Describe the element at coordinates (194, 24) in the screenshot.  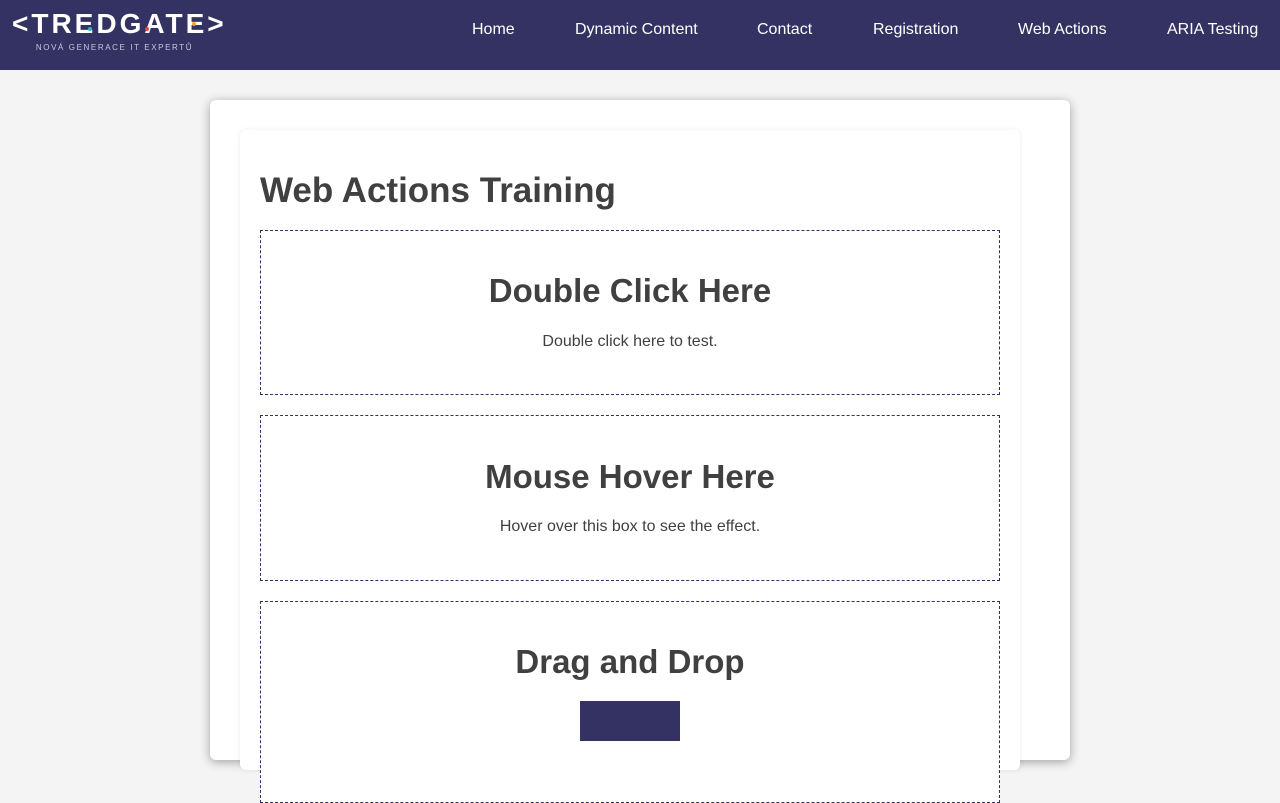
I see `logo-accent-dot-orange` at that location.